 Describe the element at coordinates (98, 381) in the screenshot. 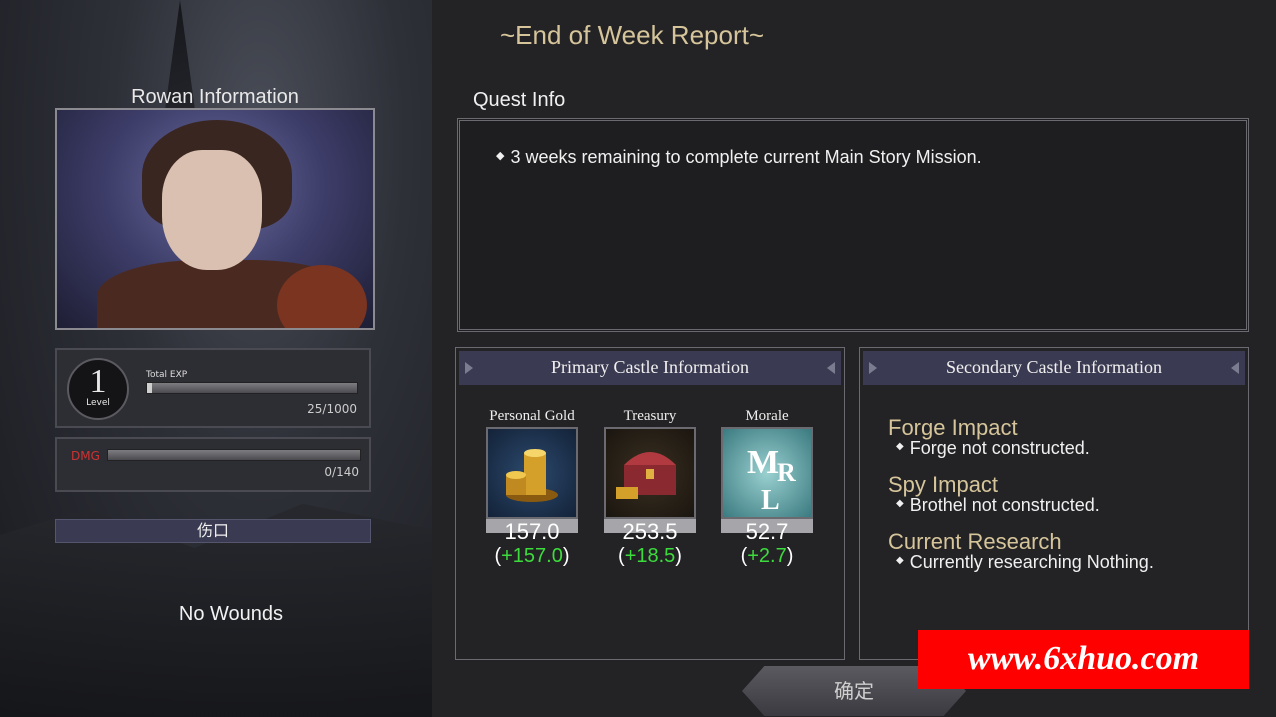

I see `level-value: 1` at that location.